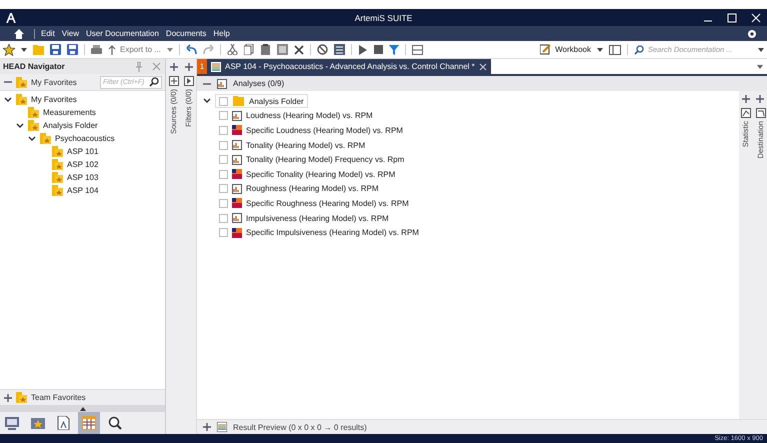 This screenshot has width=767, height=443. Describe the element at coordinates (324, 130) in the screenshot. I see `analysis-item: Specific Loudness (Hearing Model) vs. RPM` at that location.